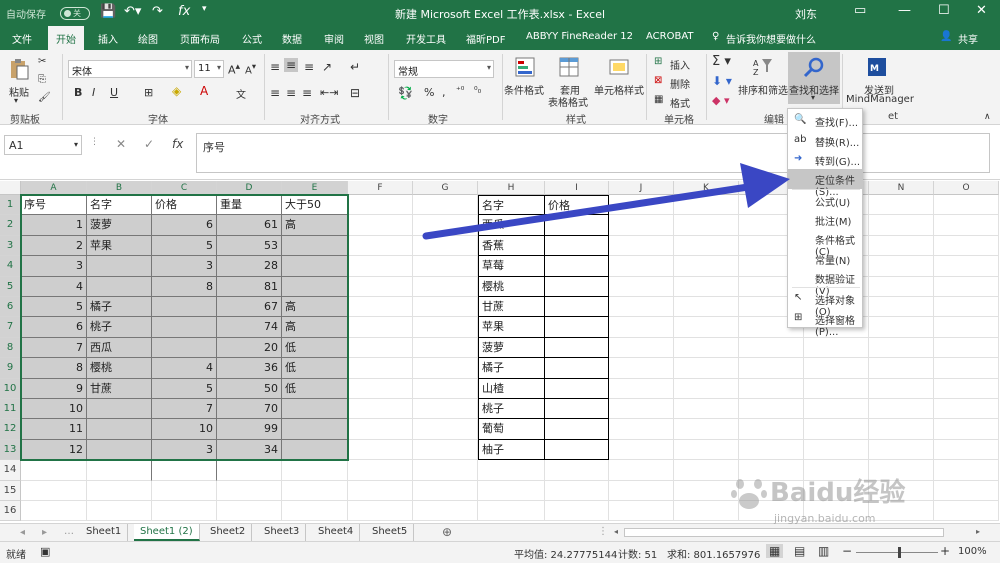  What do you see at coordinates (228, 532) in the screenshot?
I see `sheet-tab-sheet2: Sheet2` at bounding box center [228, 532].